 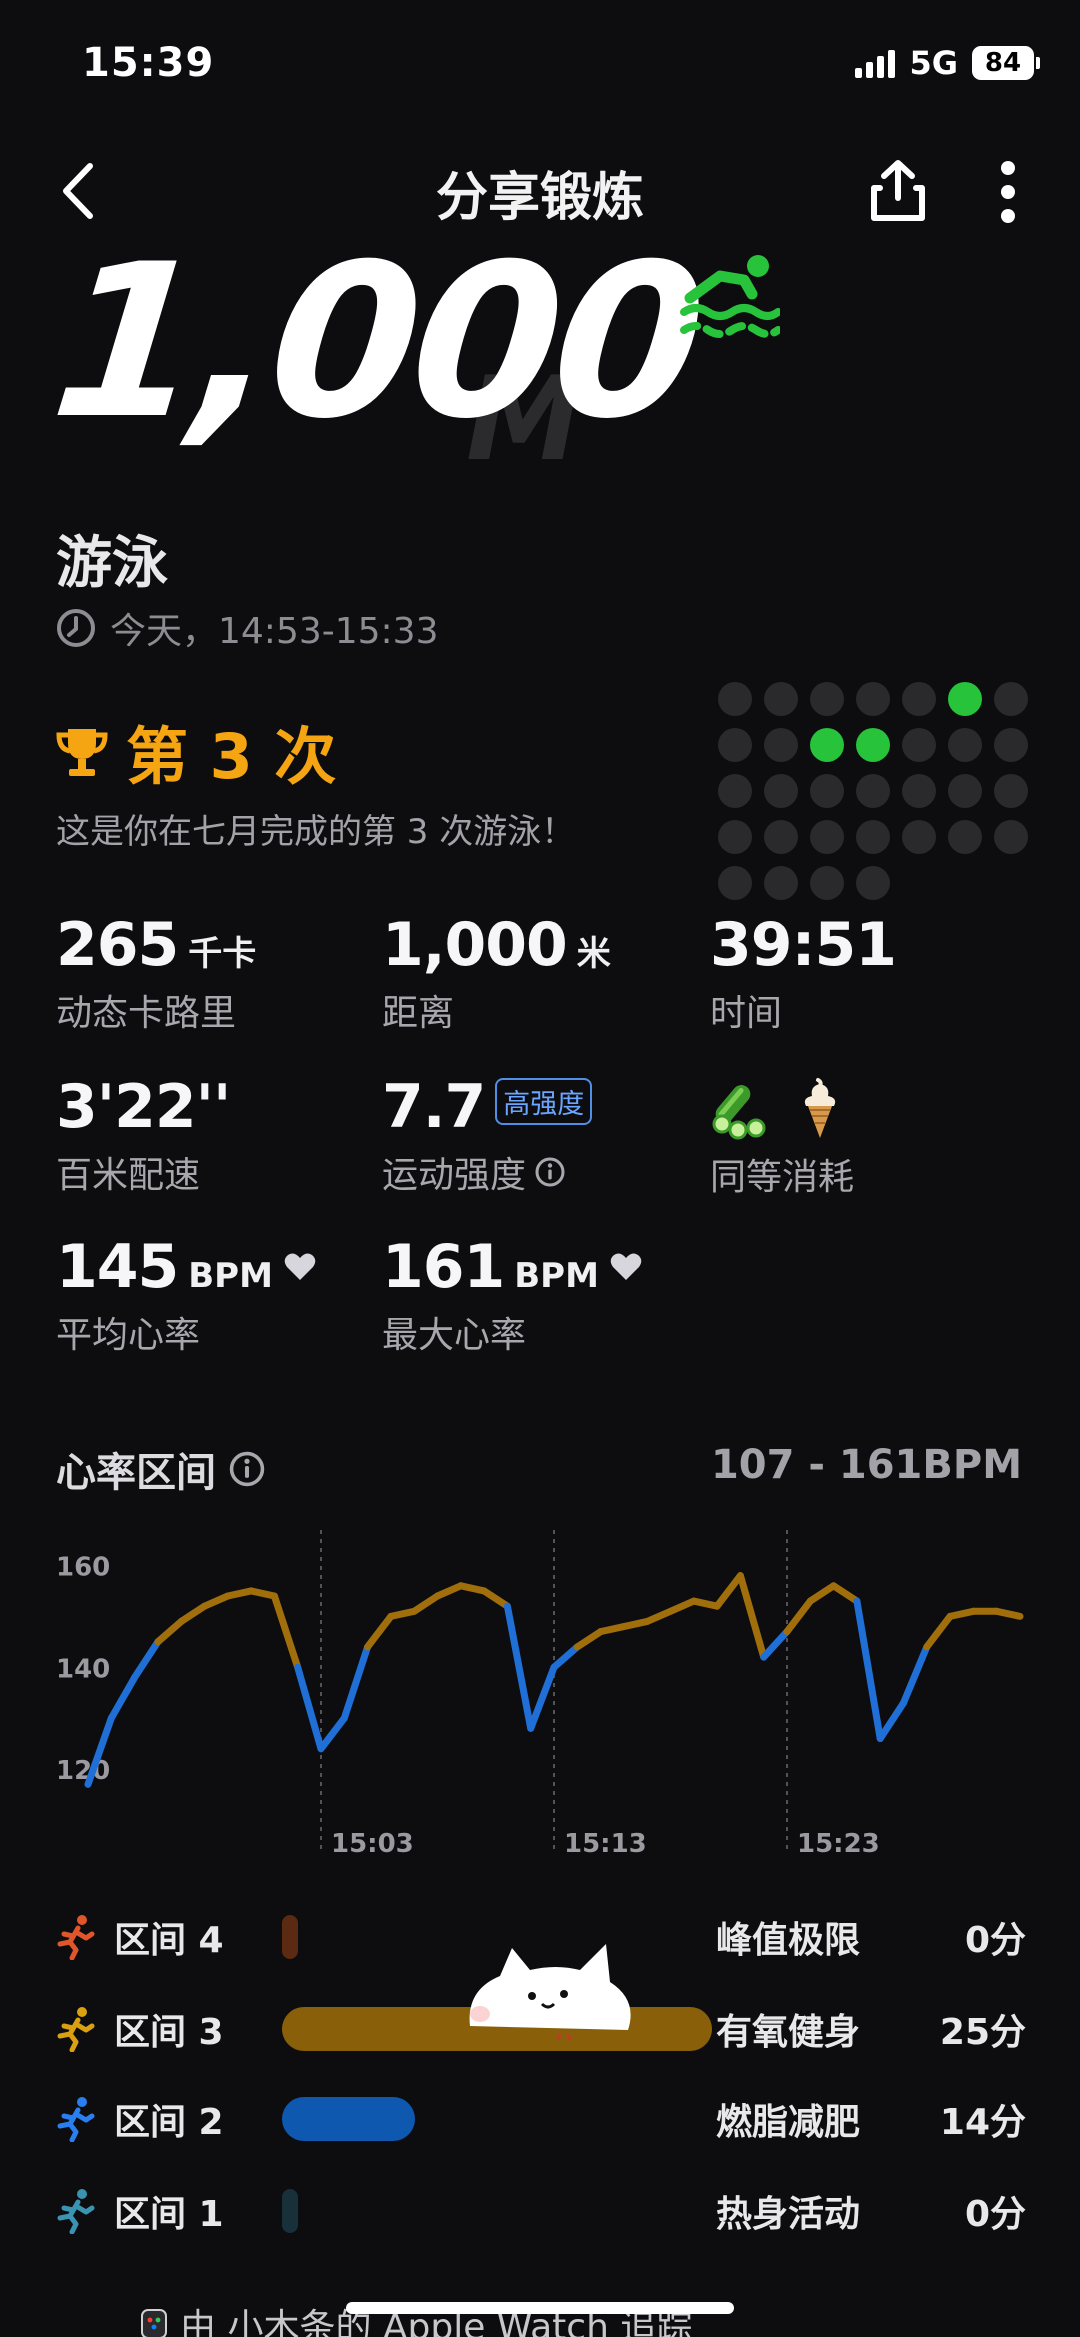 I want to click on metric-duration: 39:51 时间, so click(x=803, y=973).